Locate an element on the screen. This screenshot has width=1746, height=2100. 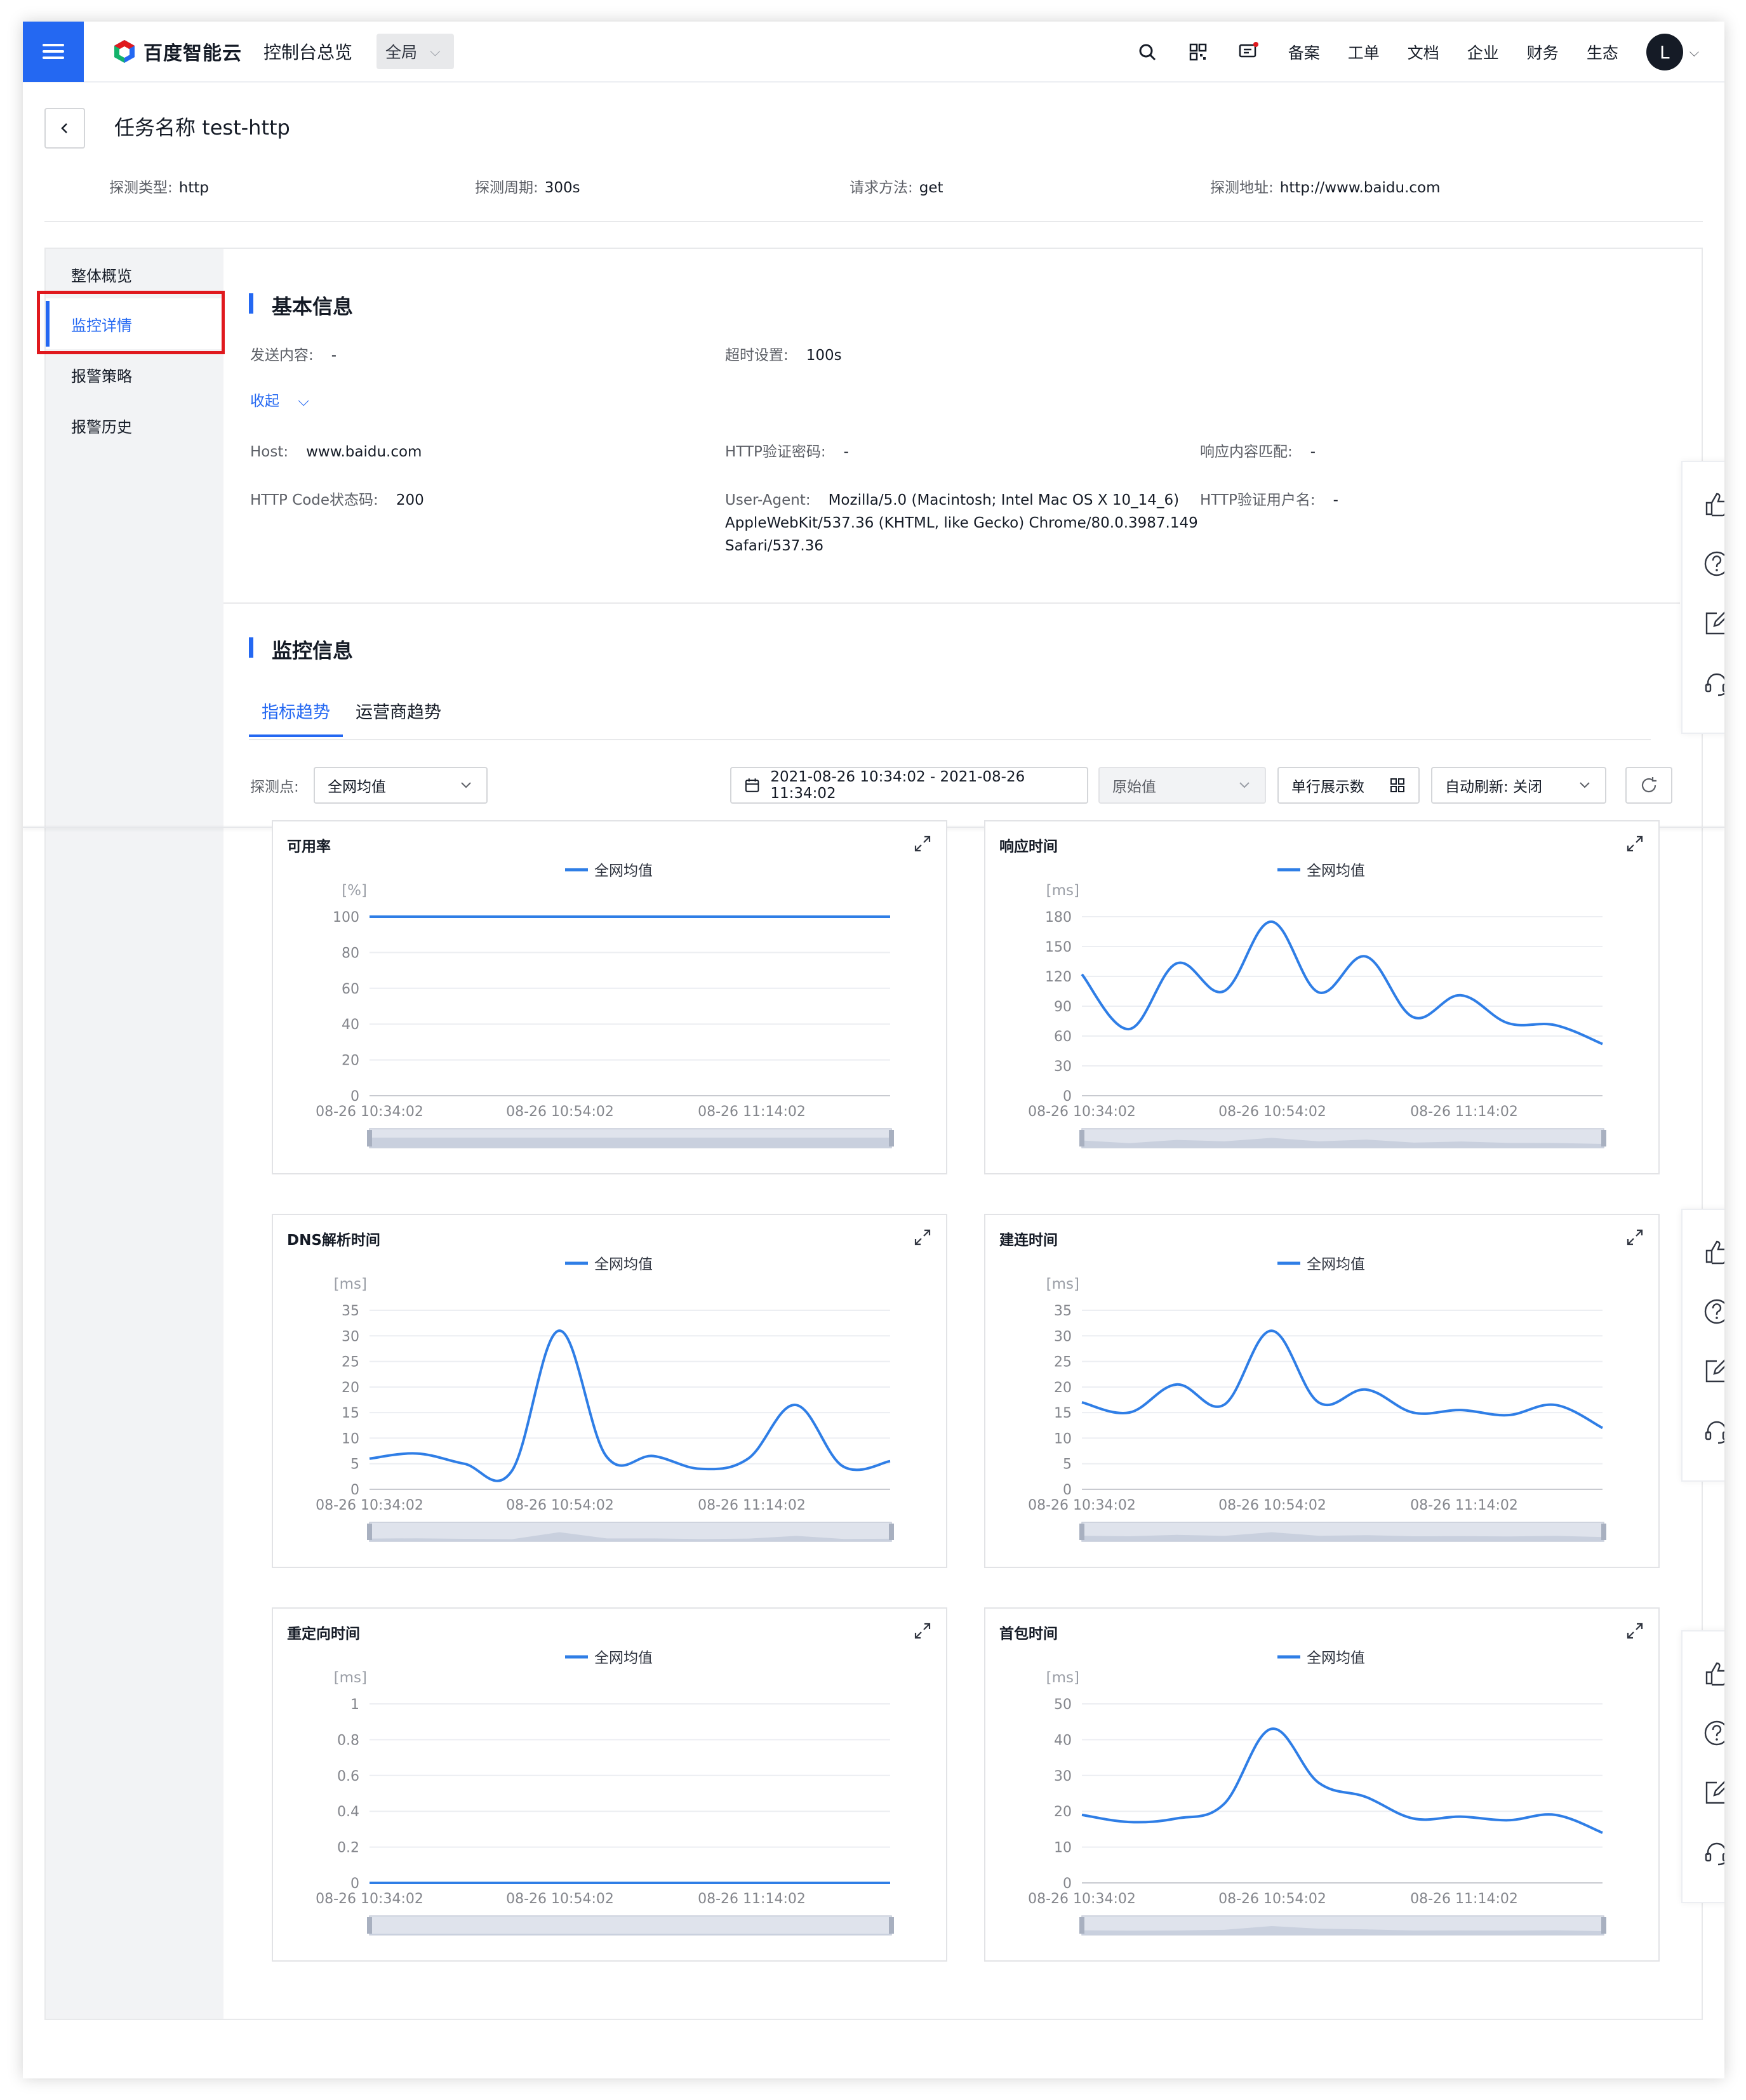
refresh-icon is located at coordinates (1648, 785).